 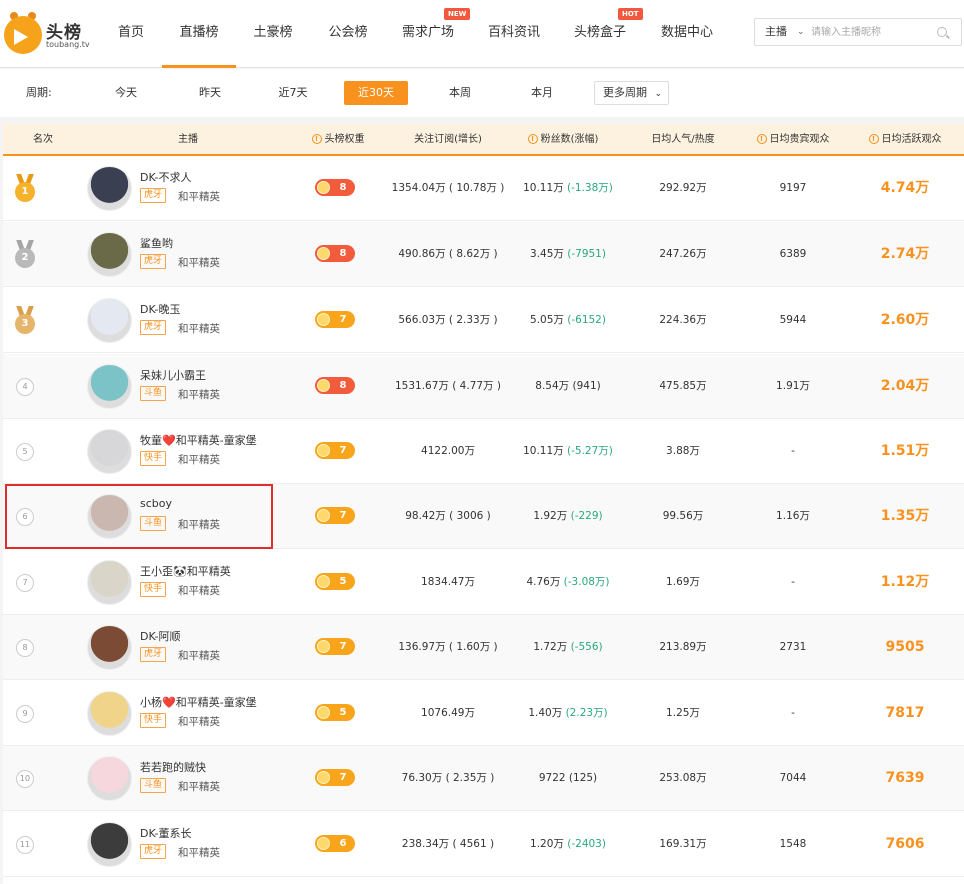 I want to click on search-input, so click(x=871, y=32).